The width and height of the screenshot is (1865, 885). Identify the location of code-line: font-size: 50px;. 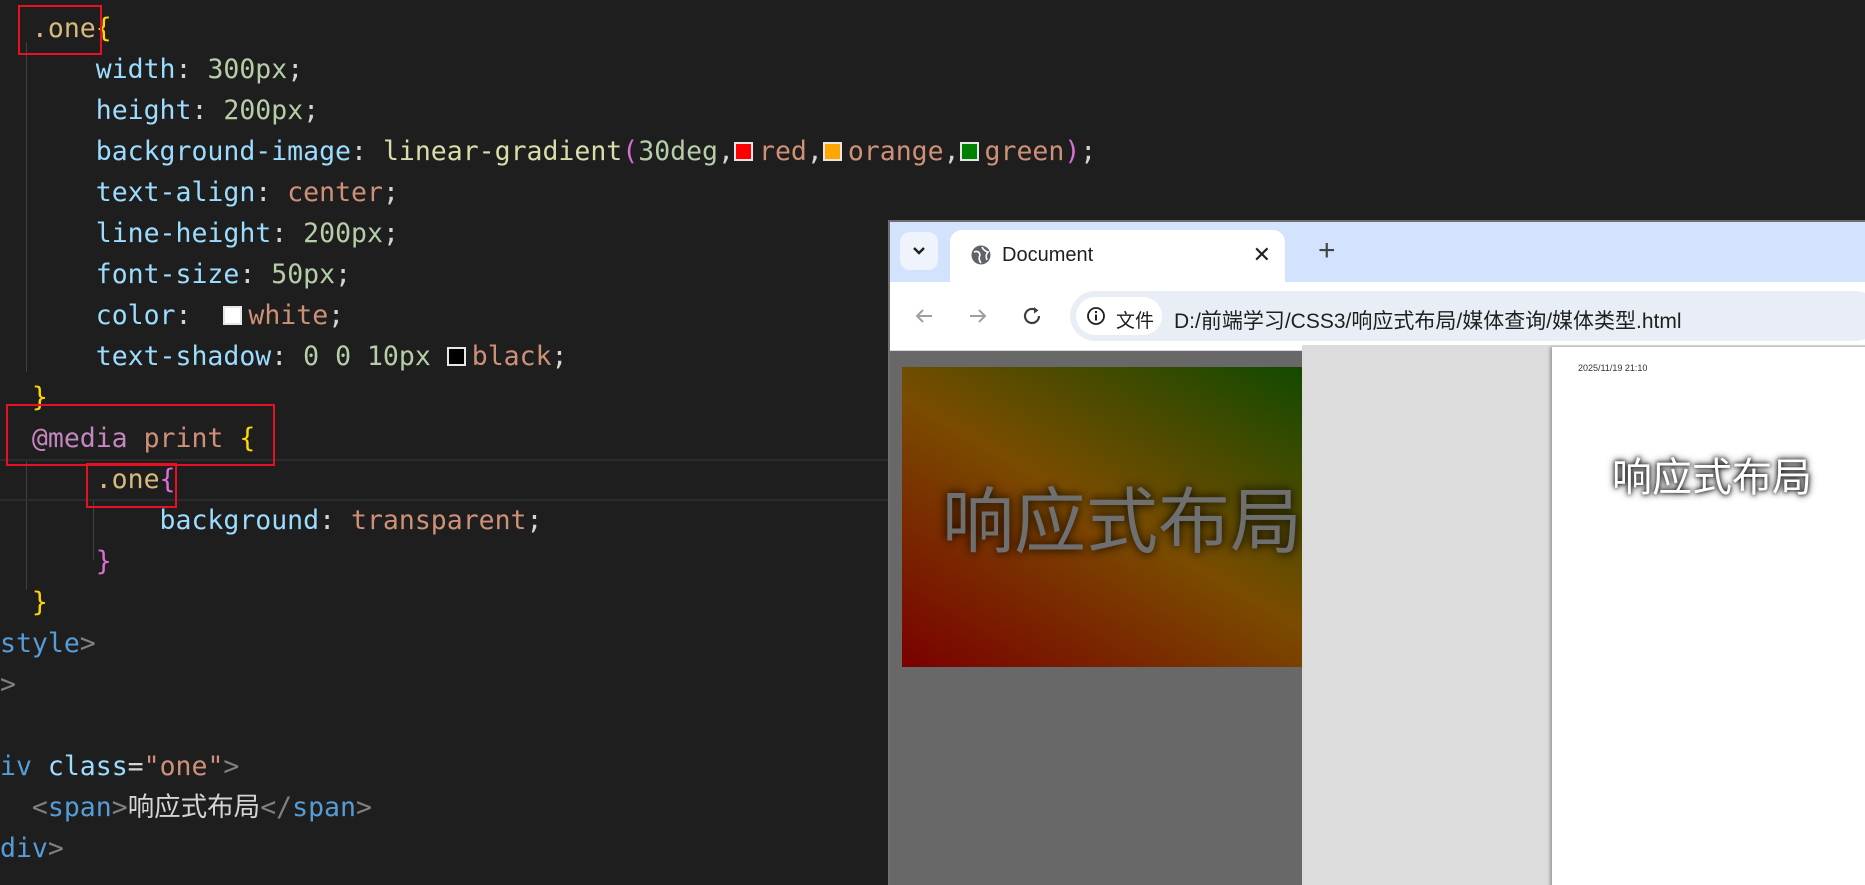
(175, 274).